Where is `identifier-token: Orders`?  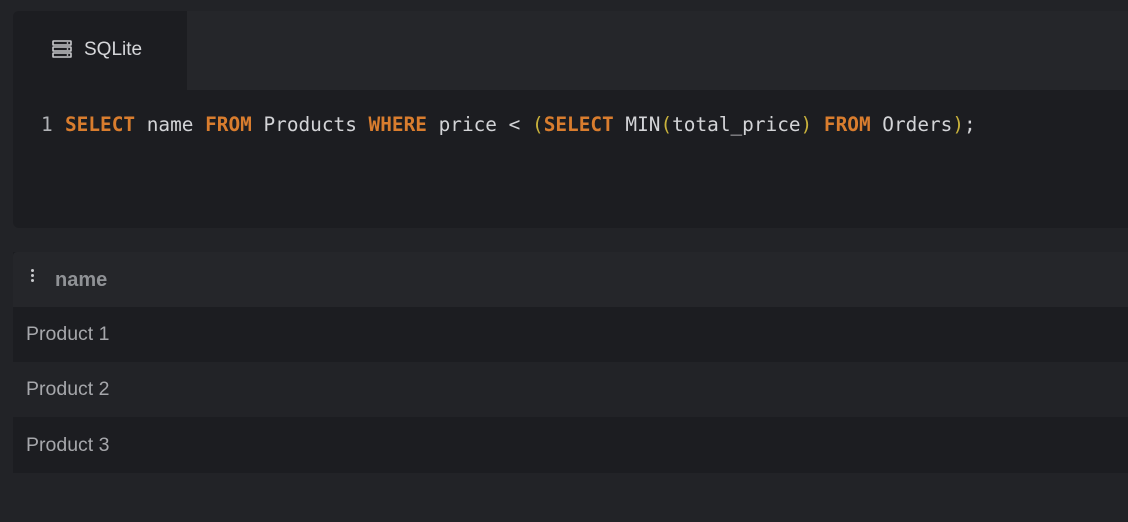
identifier-token: Orders is located at coordinates (911, 124).